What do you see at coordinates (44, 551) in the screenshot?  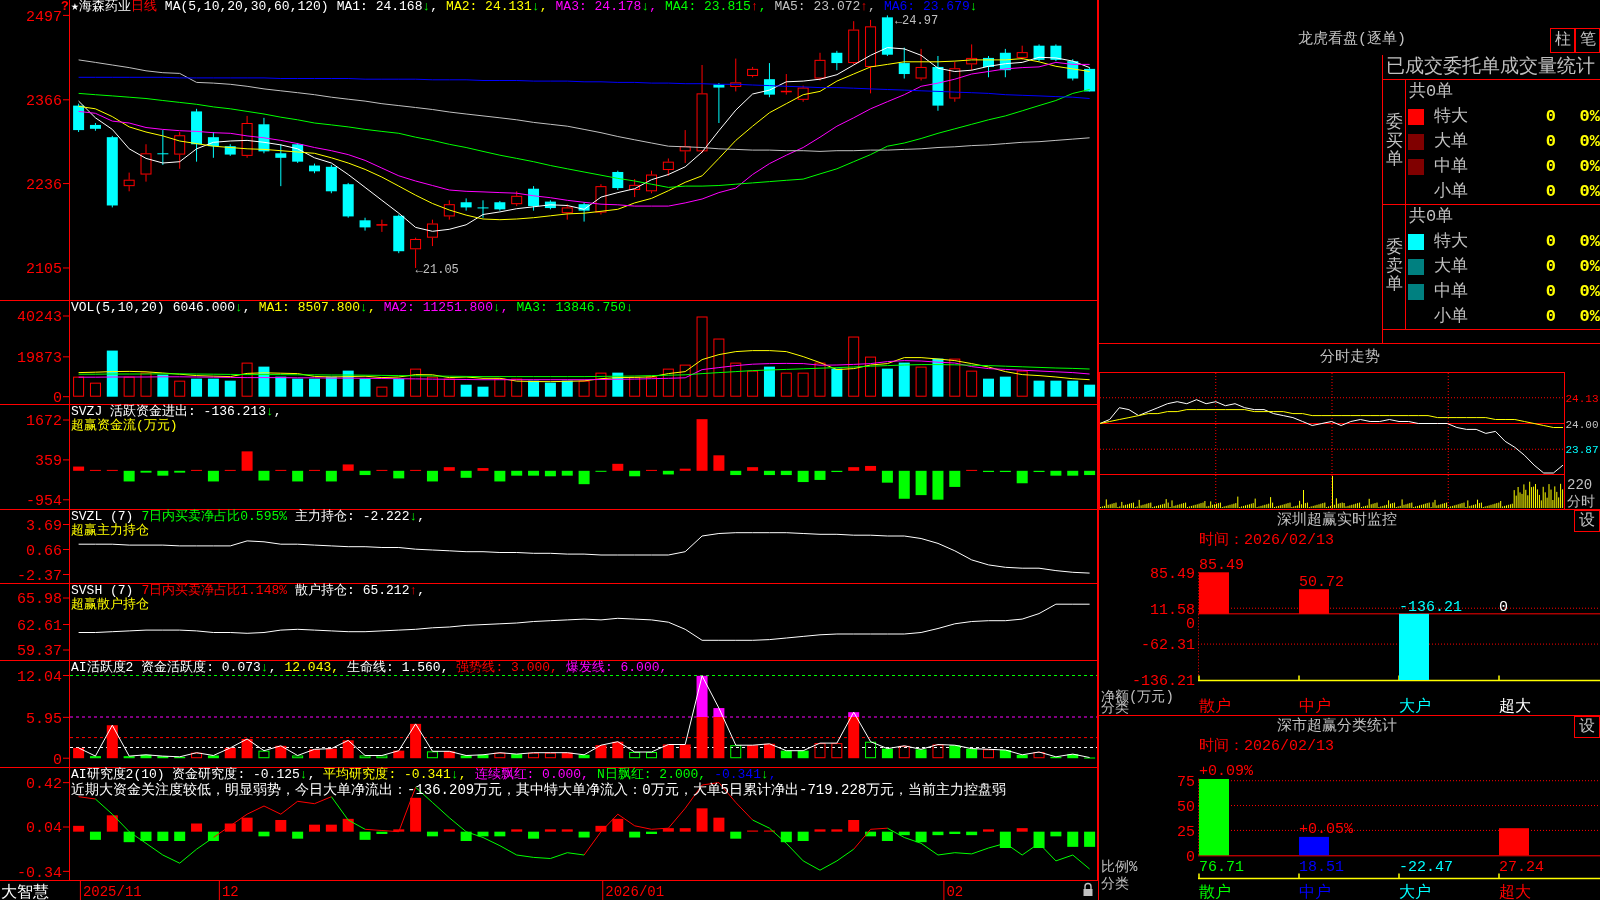 I see `axis-label: 0.66` at bounding box center [44, 551].